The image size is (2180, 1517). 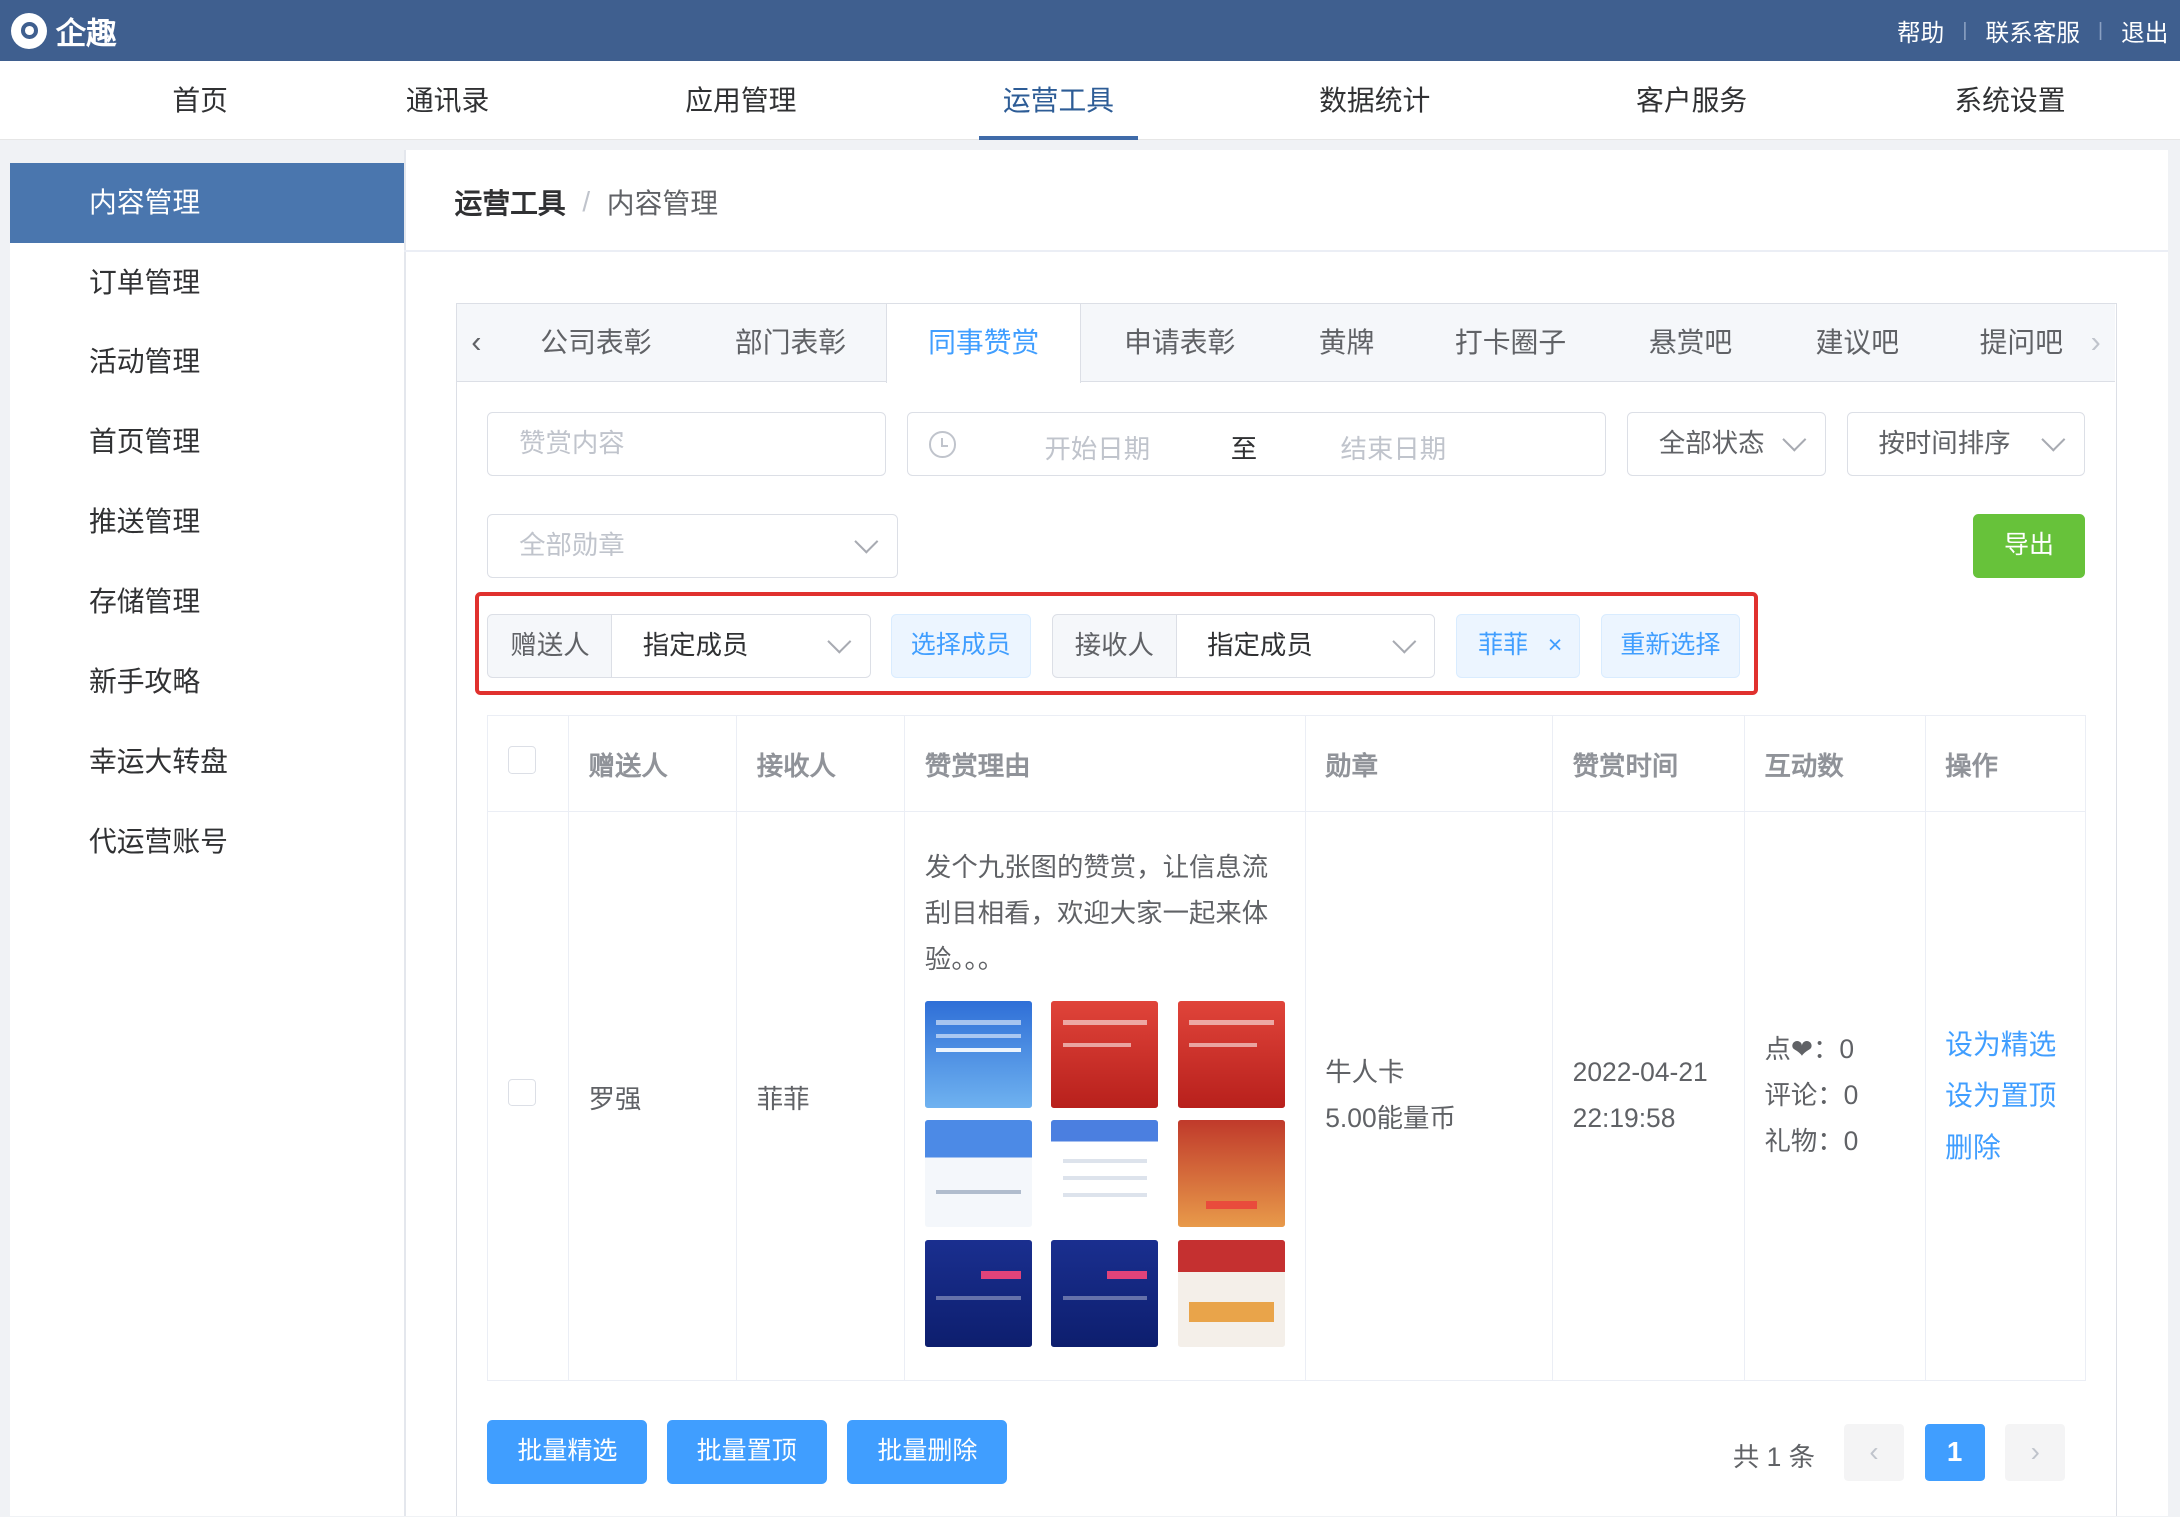 I want to click on col-reason: 赞赏理由, so click(x=1105, y=764).